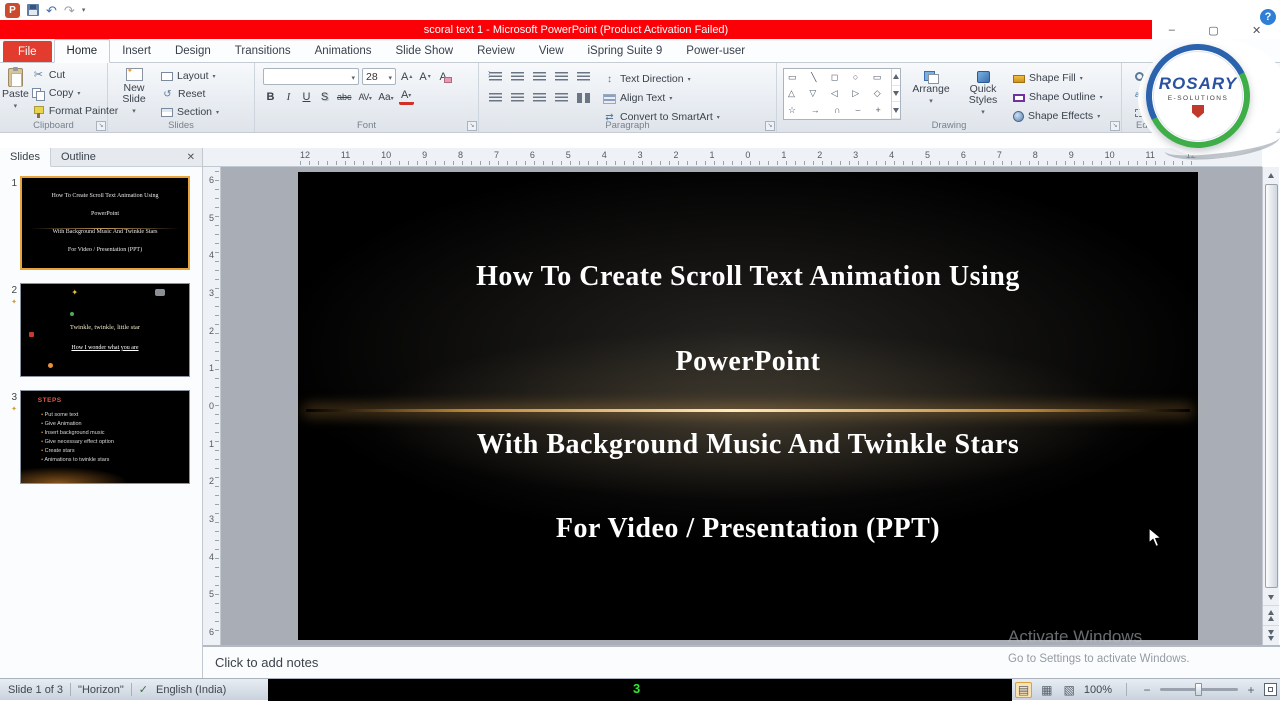  Describe the element at coordinates (496, 50) in the screenshot. I see `tab-review: Review` at that location.